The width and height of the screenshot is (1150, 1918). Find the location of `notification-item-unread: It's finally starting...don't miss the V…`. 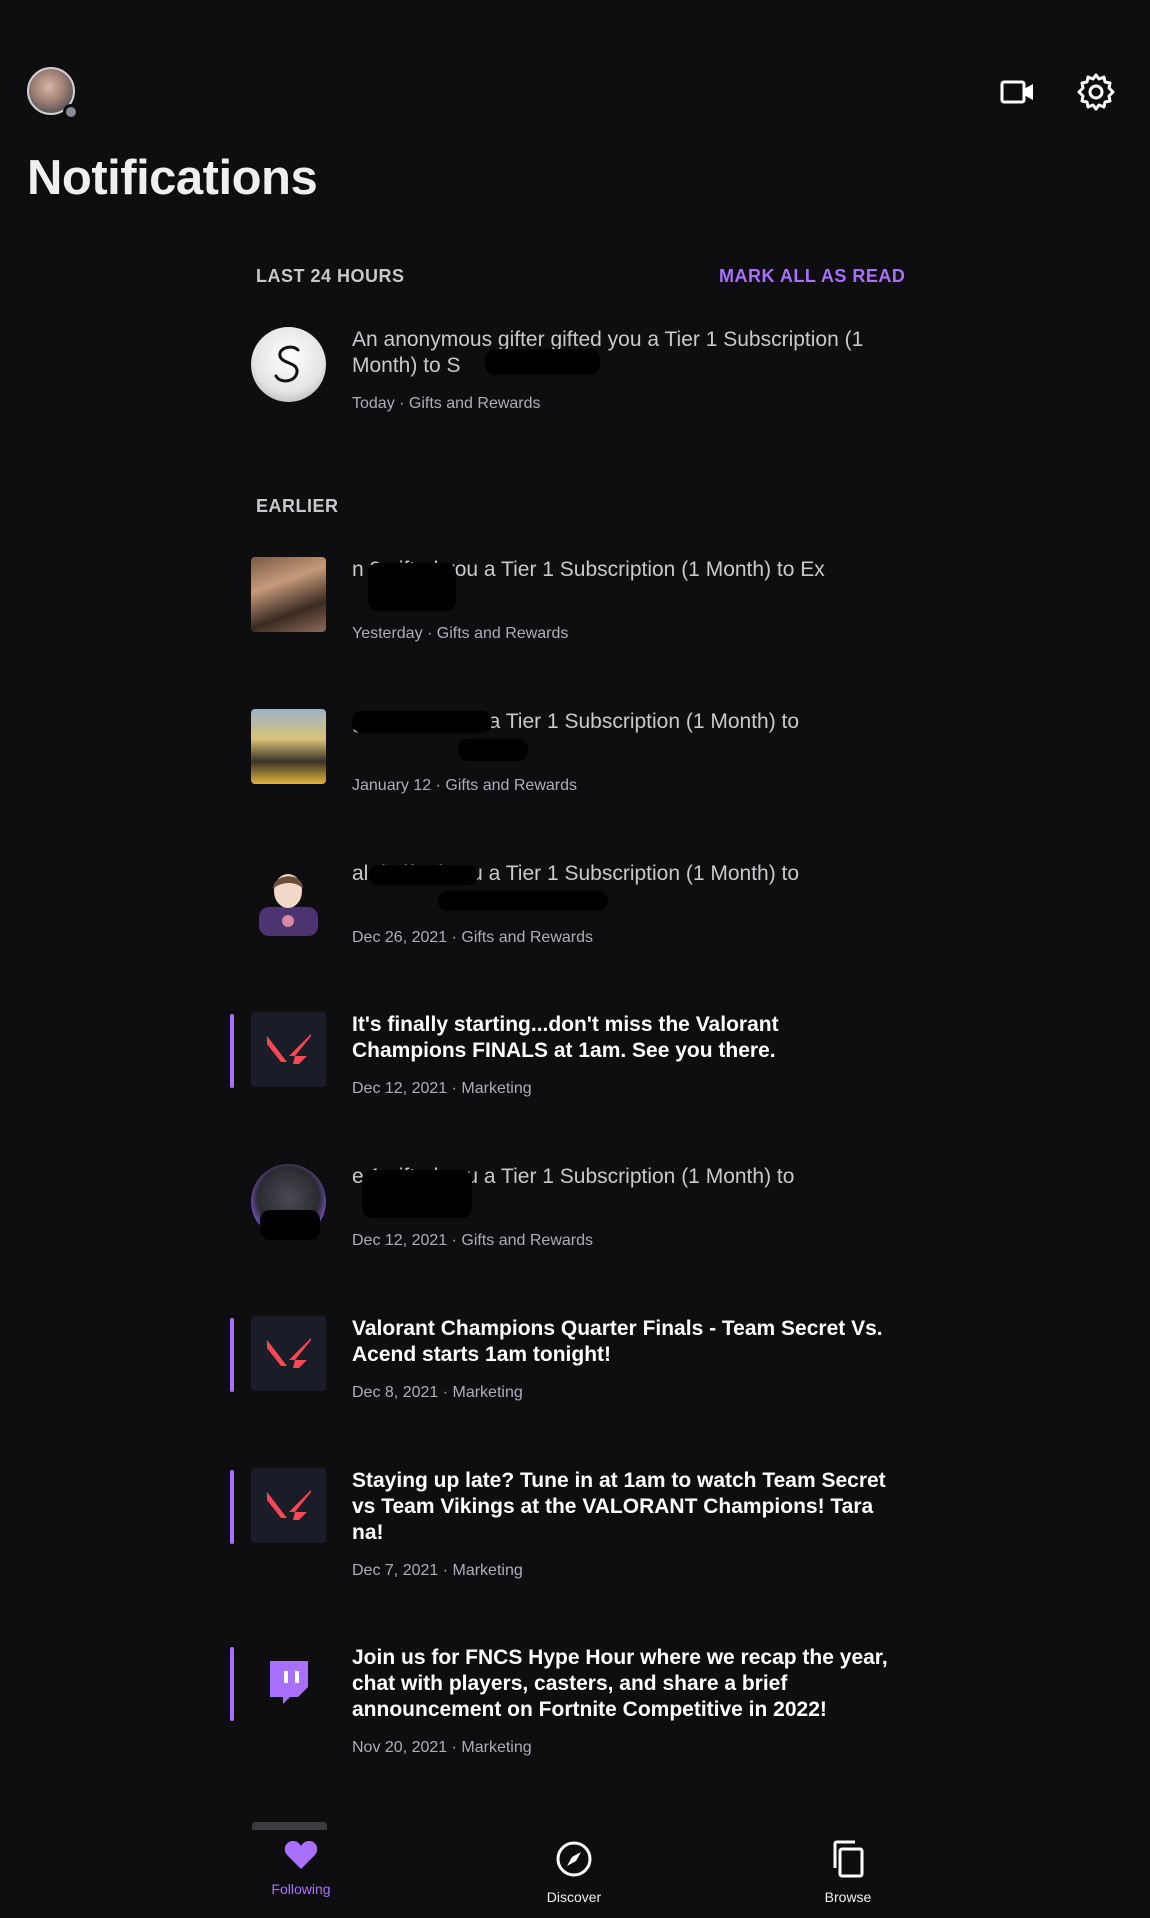

notification-item-unread: It's finally starting...don't miss the V… is located at coordinates (570, 1062).